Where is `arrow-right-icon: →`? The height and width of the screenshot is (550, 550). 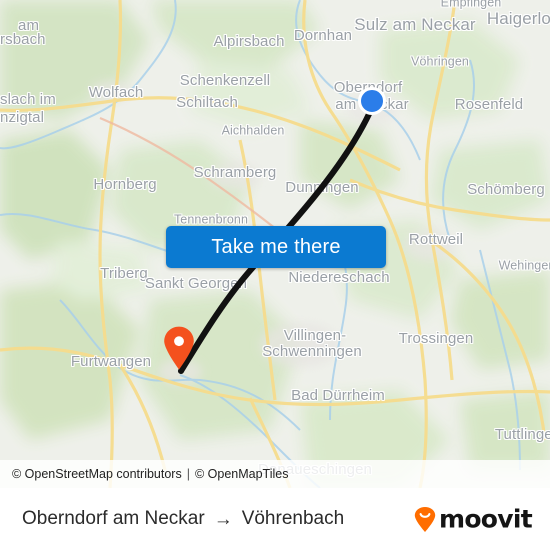 arrow-right-icon: → is located at coordinates (223, 519).